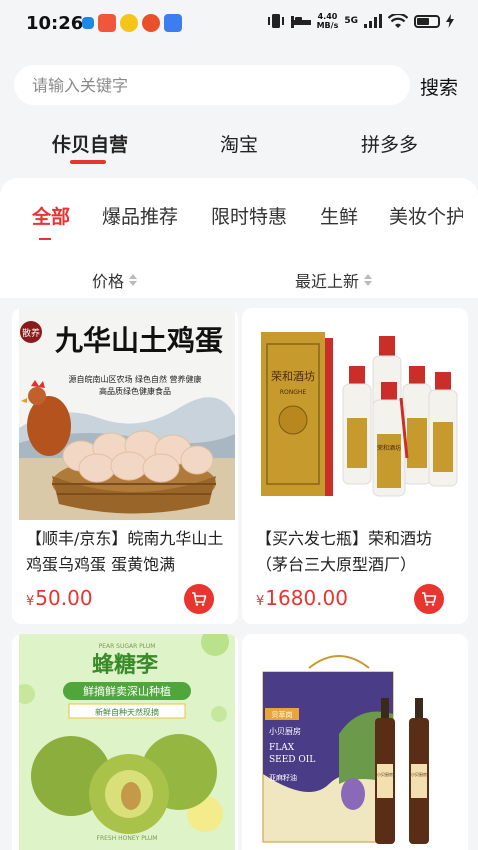 The width and height of the screenshot is (478, 850). Describe the element at coordinates (283, 777) in the screenshot. I see `box-sub: 亚麻籽油` at that location.